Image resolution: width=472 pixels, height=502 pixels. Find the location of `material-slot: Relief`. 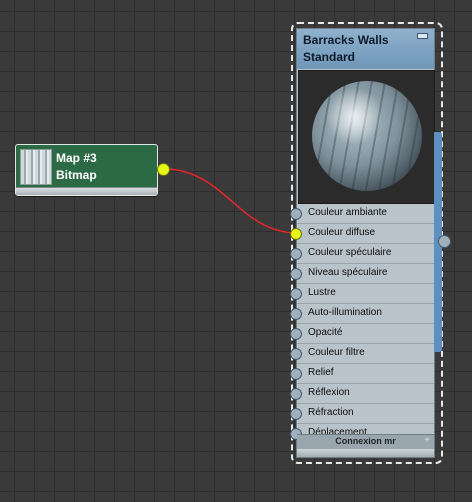

material-slot: Relief is located at coordinates (362, 374).